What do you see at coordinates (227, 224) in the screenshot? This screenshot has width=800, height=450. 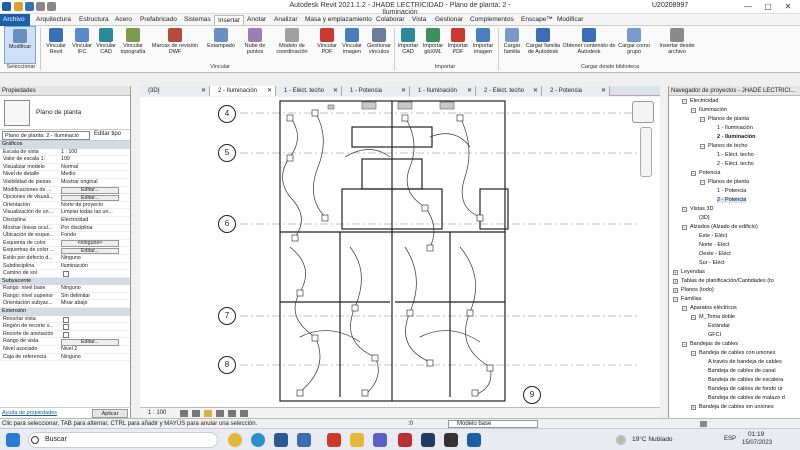 I see `grid-bubble-6: 6` at bounding box center [227, 224].